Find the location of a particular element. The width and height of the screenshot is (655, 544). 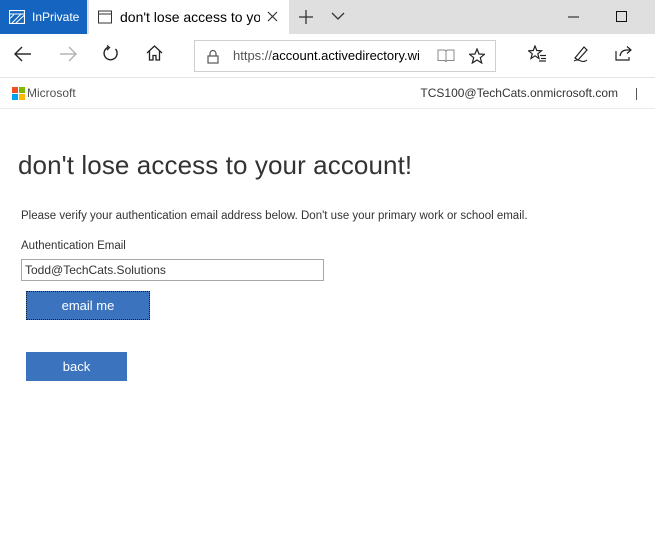

logo-green-square is located at coordinates (22, 90).